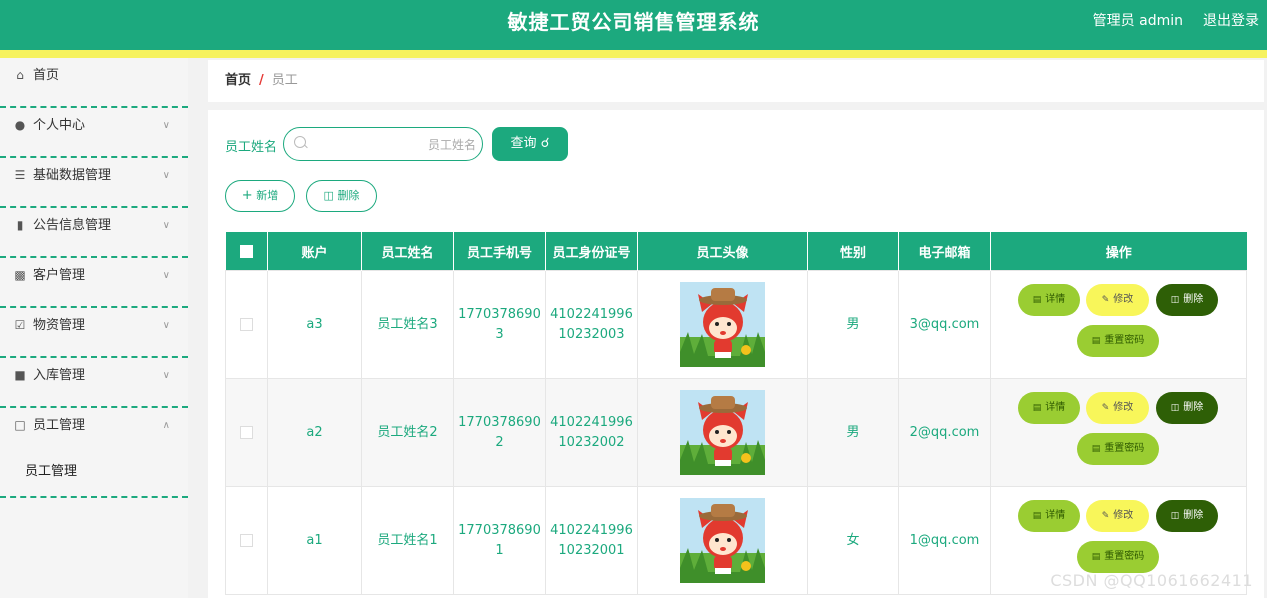 The width and height of the screenshot is (1267, 598). I want to click on column-header: 性别, so click(853, 251).